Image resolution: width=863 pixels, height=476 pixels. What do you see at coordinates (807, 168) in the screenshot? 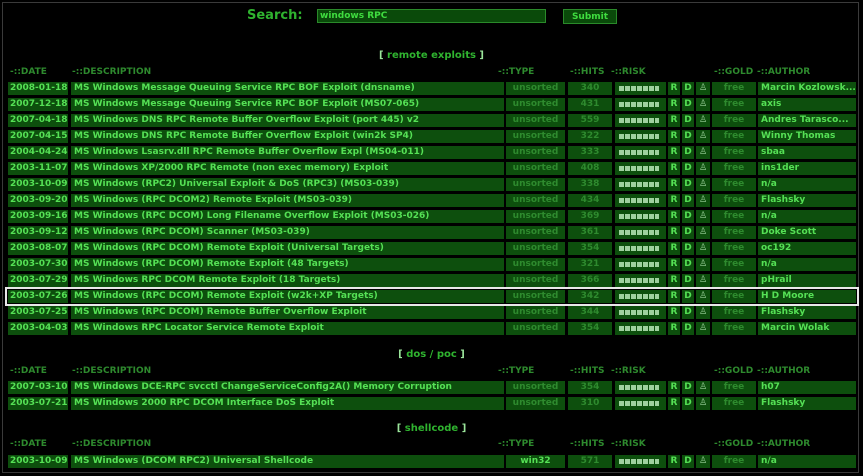
I see `author-link: ins1der` at bounding box center [807, 168].